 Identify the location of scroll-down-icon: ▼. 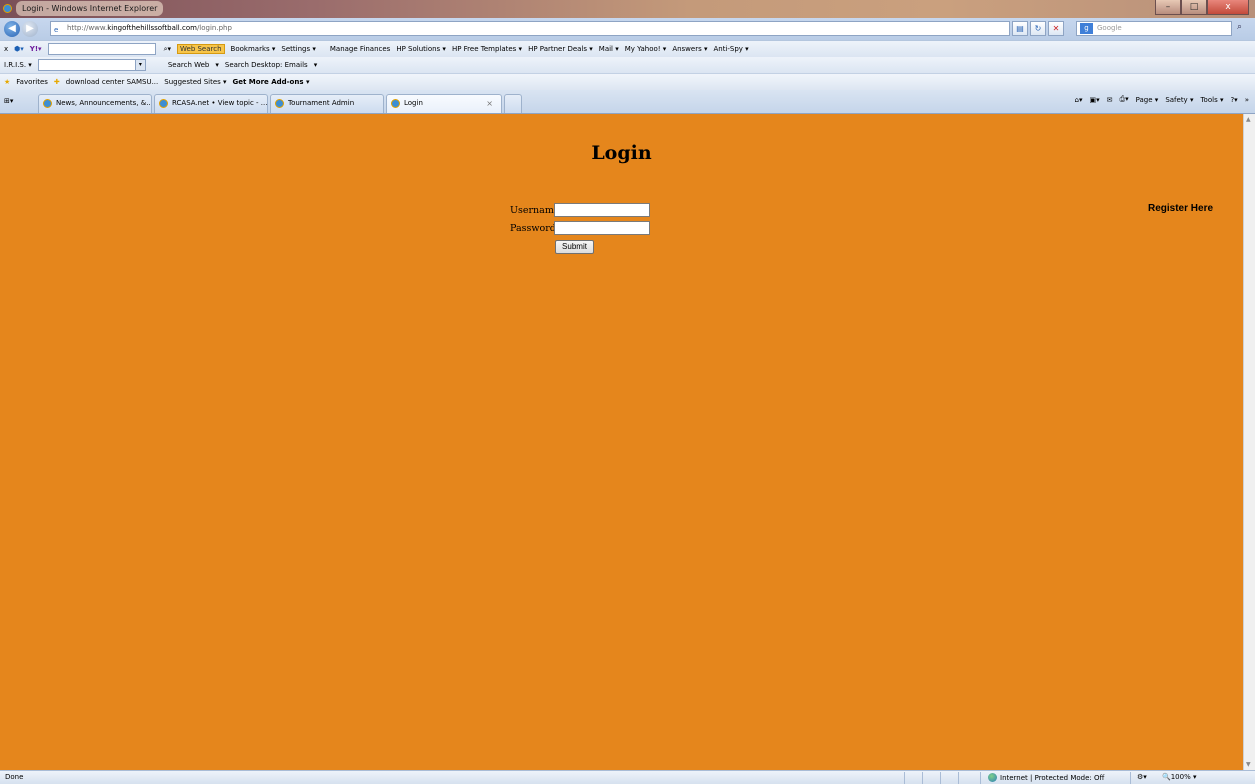
(1248, 764).